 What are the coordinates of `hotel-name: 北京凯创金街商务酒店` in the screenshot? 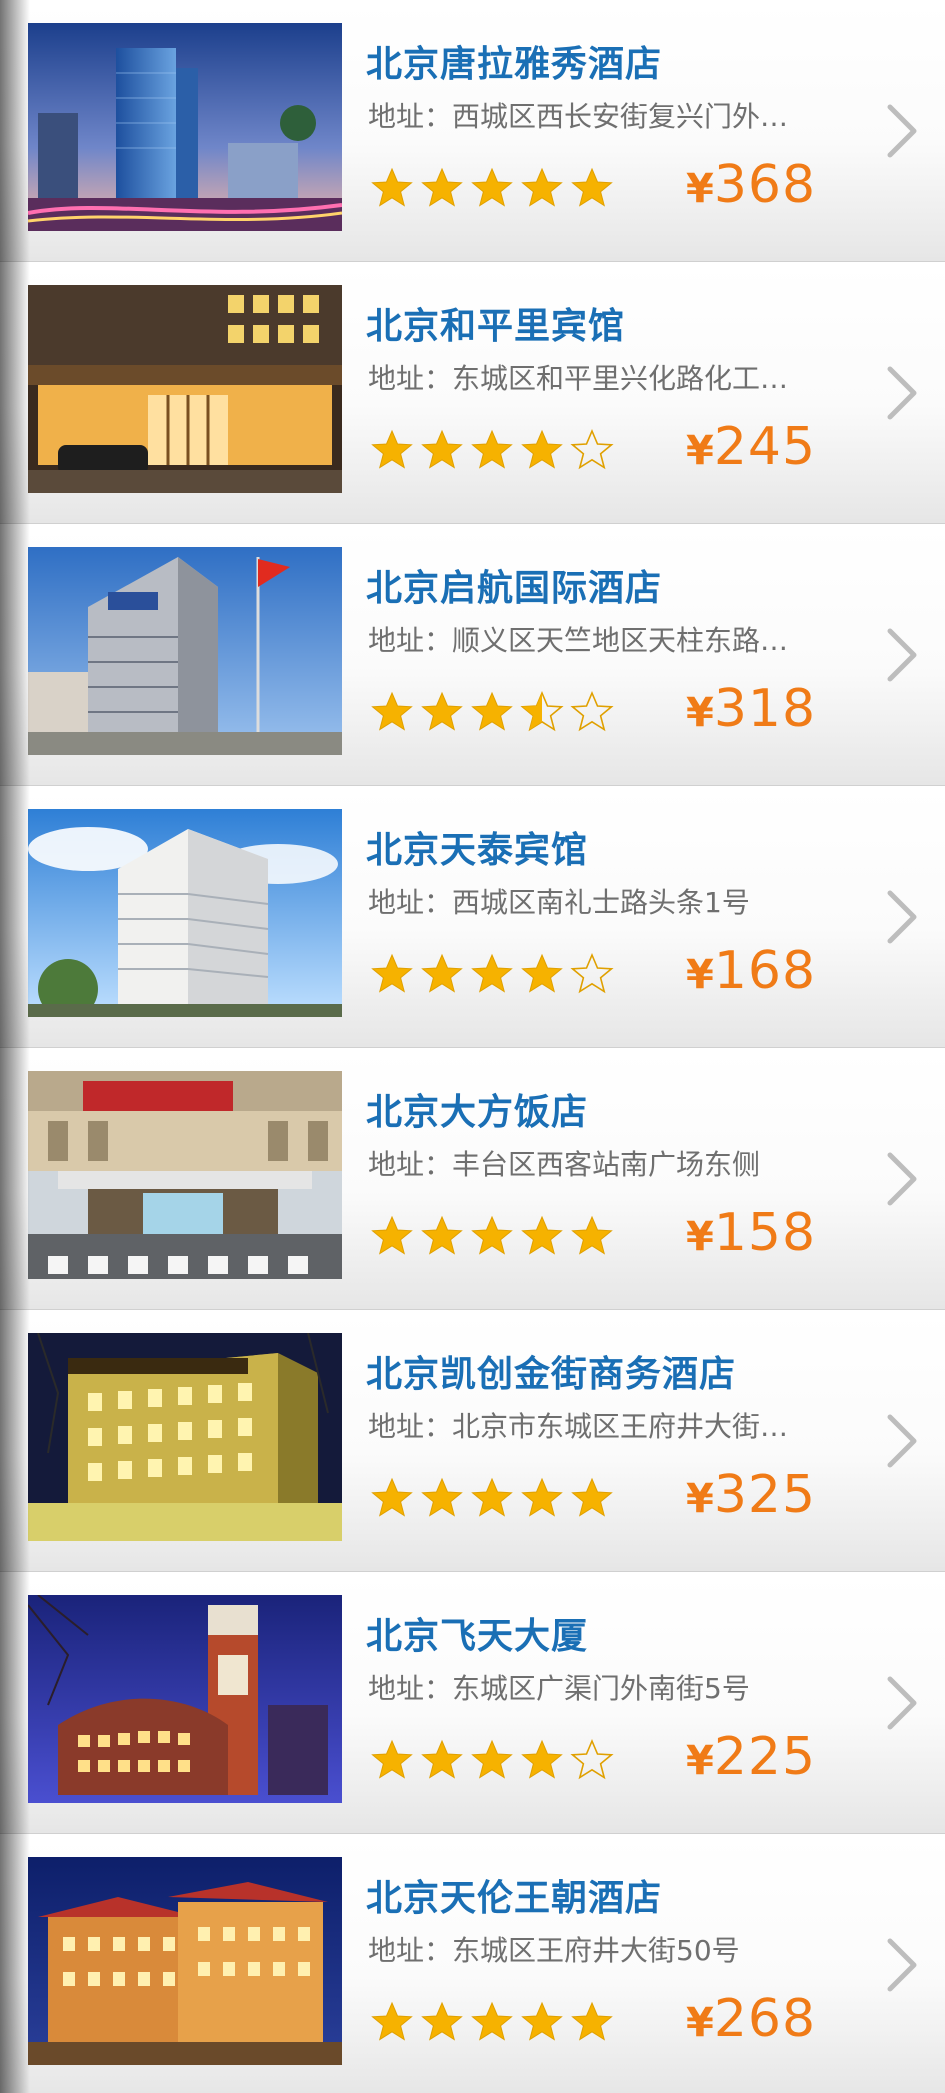 It's located at (551, 1374).